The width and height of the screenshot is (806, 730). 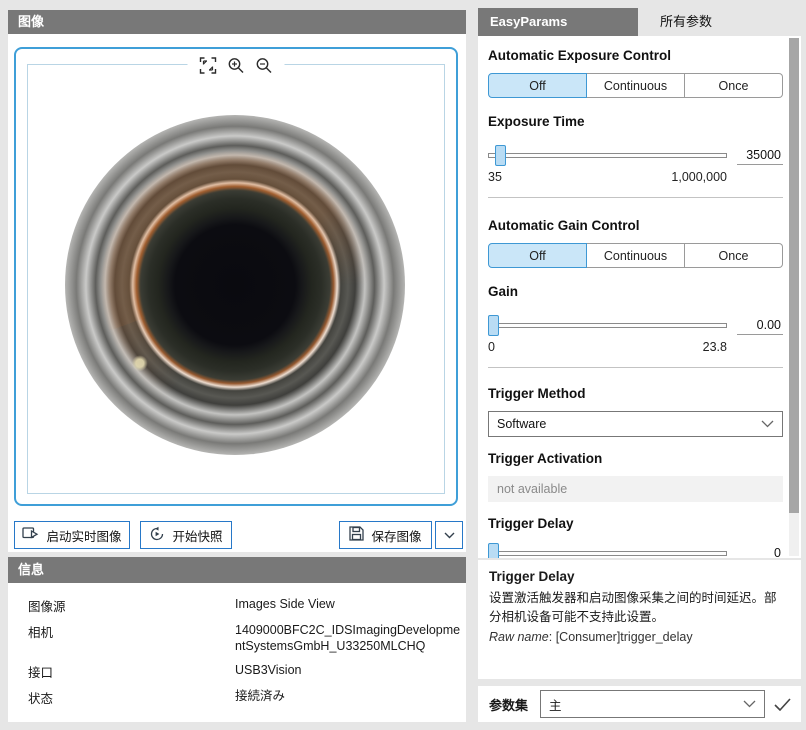 I want to click on aec-option-once: Once, so click(x=734, y=85).